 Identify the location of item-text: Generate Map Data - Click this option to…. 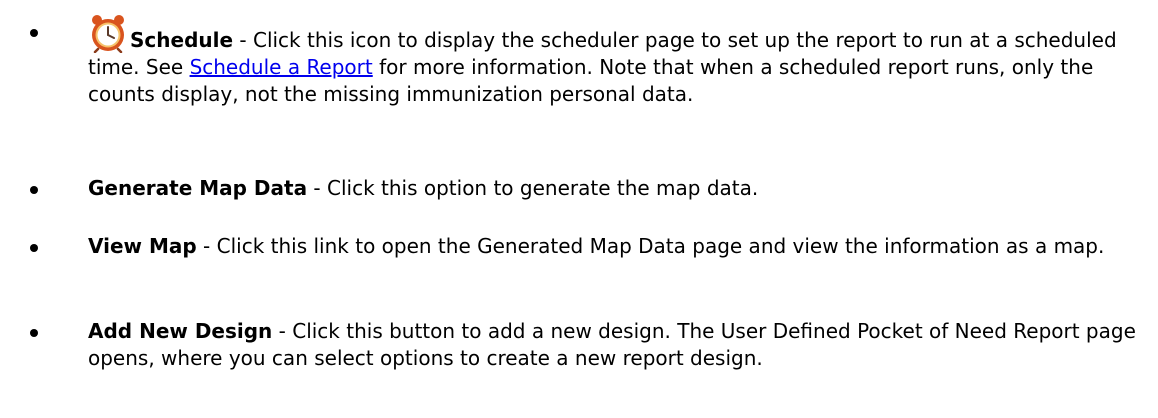
(613, 188).